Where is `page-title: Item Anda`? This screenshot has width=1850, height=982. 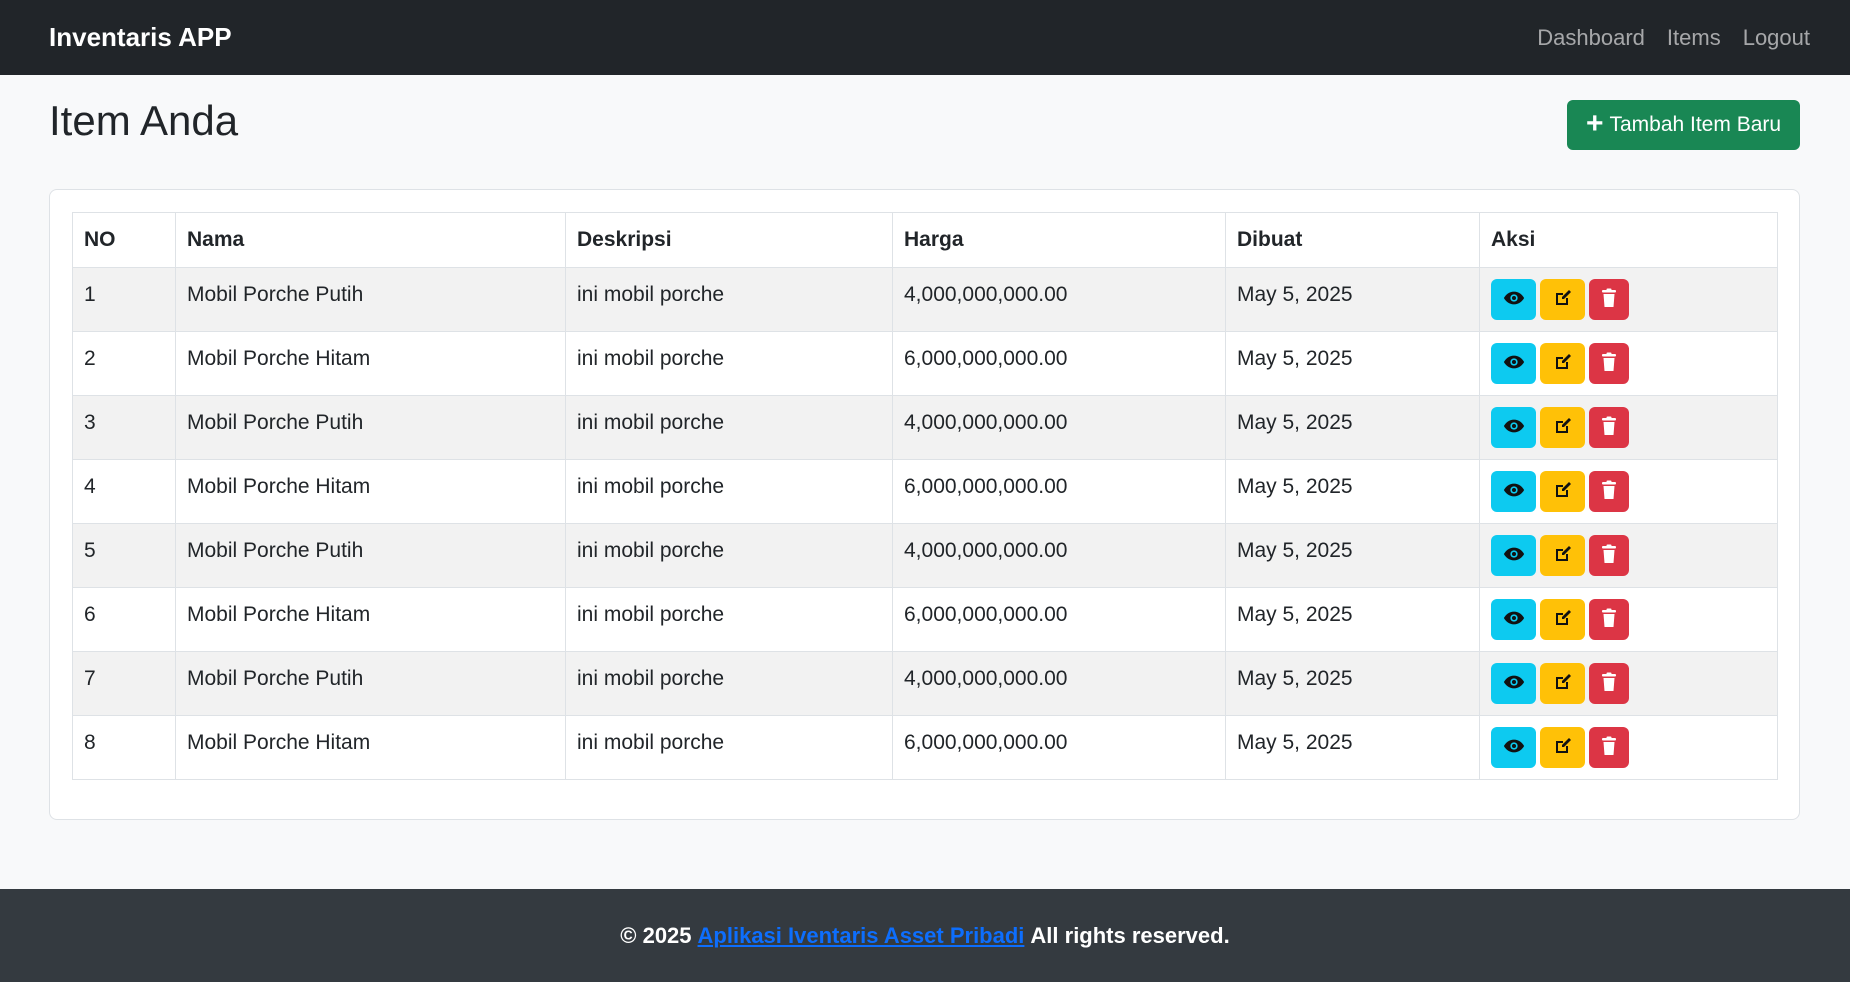
page-title: Item Anda is located at coordinates (144, 120).